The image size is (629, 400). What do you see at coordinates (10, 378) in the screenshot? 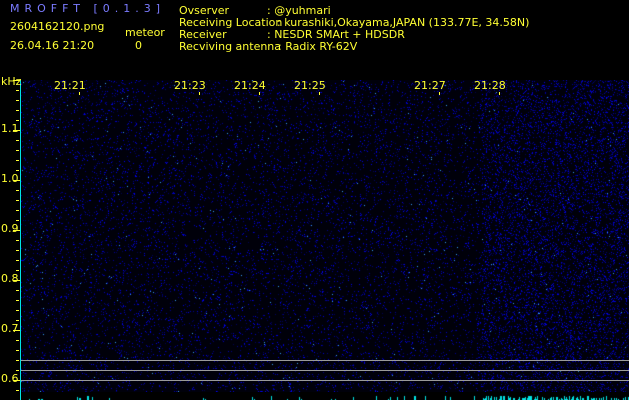
I see `freq-label: 0.6` at bounding box center [10, 378].